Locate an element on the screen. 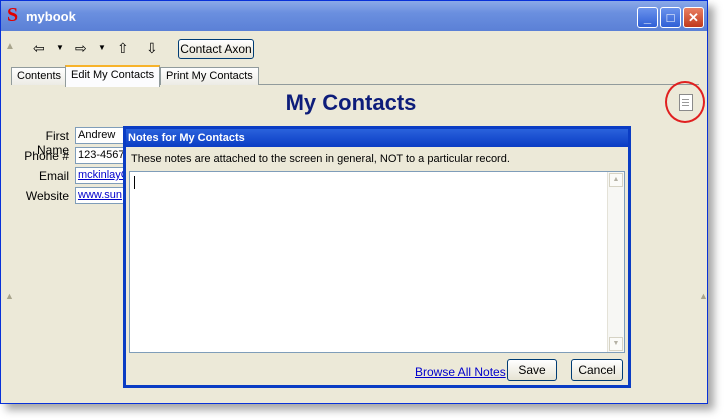  email-field: mckinlayC is located at coordinates (101, 175).